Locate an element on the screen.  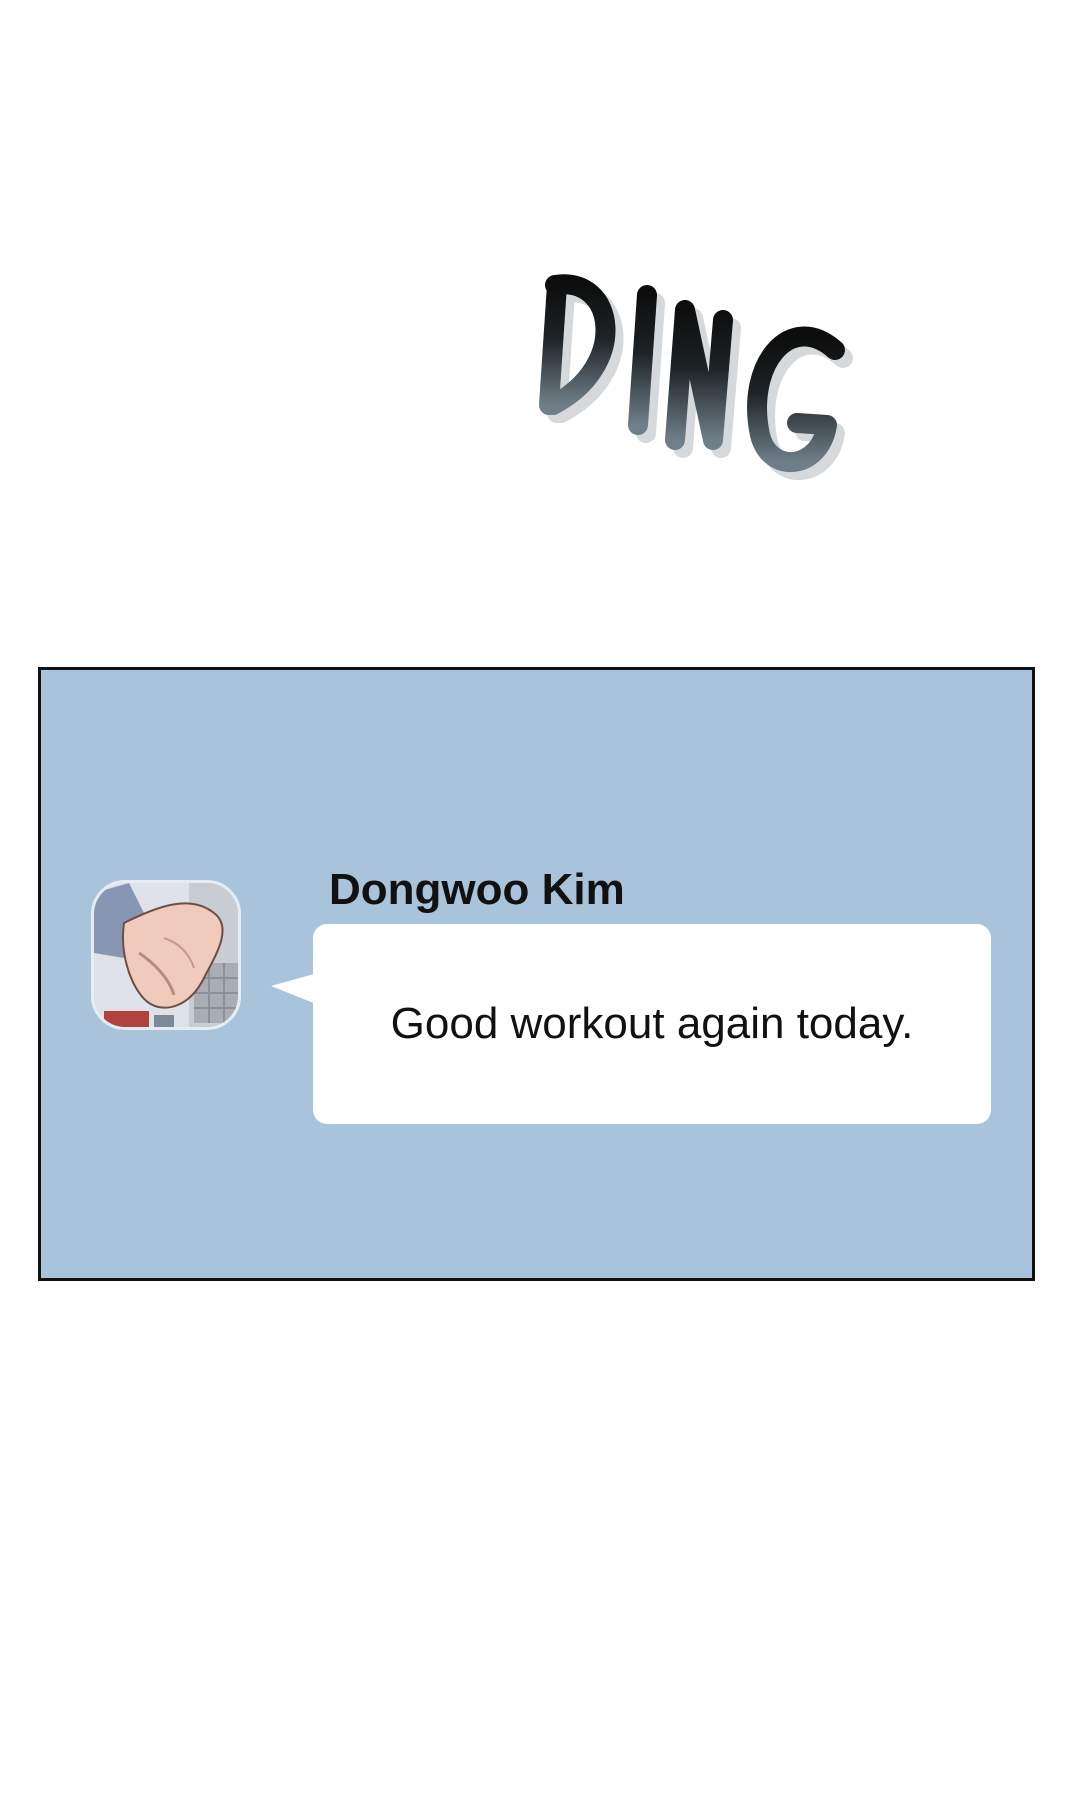
flexed-arm-avatar-icon is located at coordinates (166, 955).